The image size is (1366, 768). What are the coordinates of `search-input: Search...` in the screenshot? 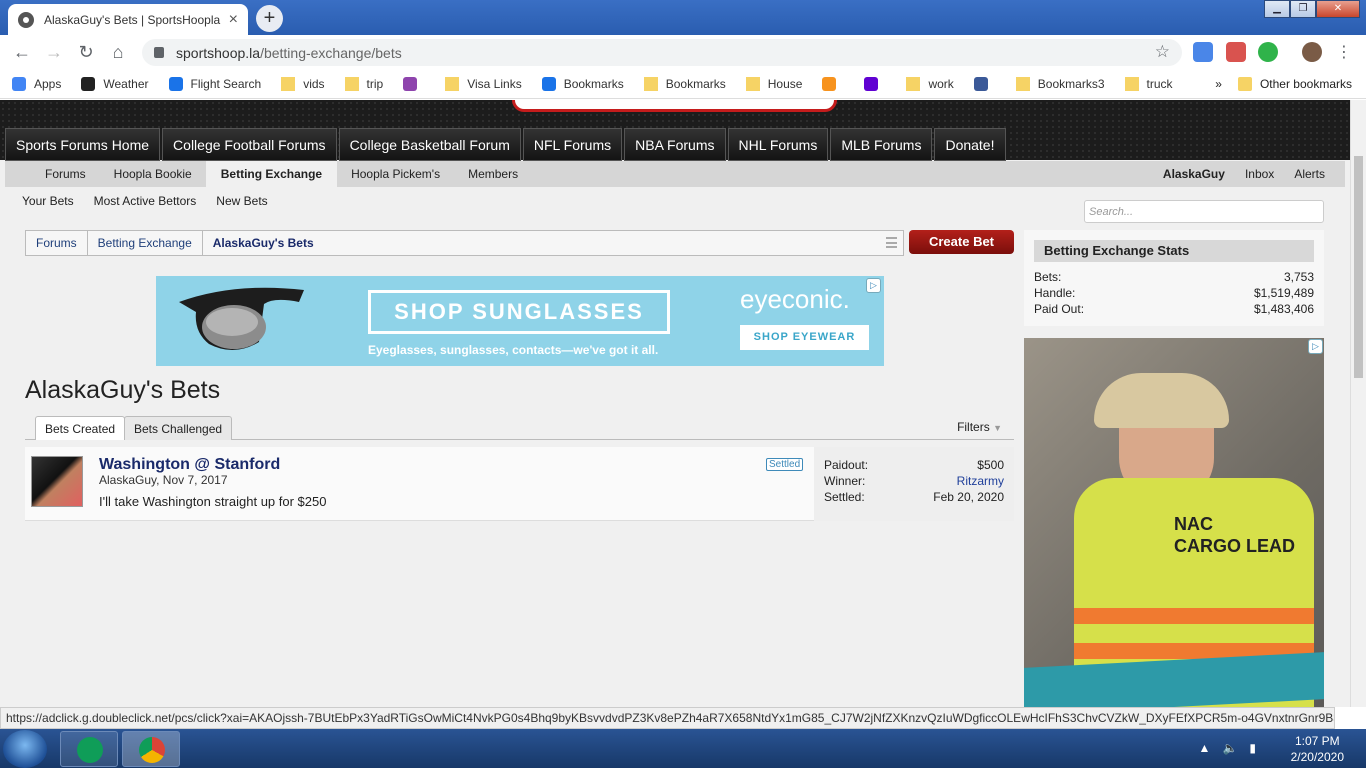 It's located at (1204, 211).